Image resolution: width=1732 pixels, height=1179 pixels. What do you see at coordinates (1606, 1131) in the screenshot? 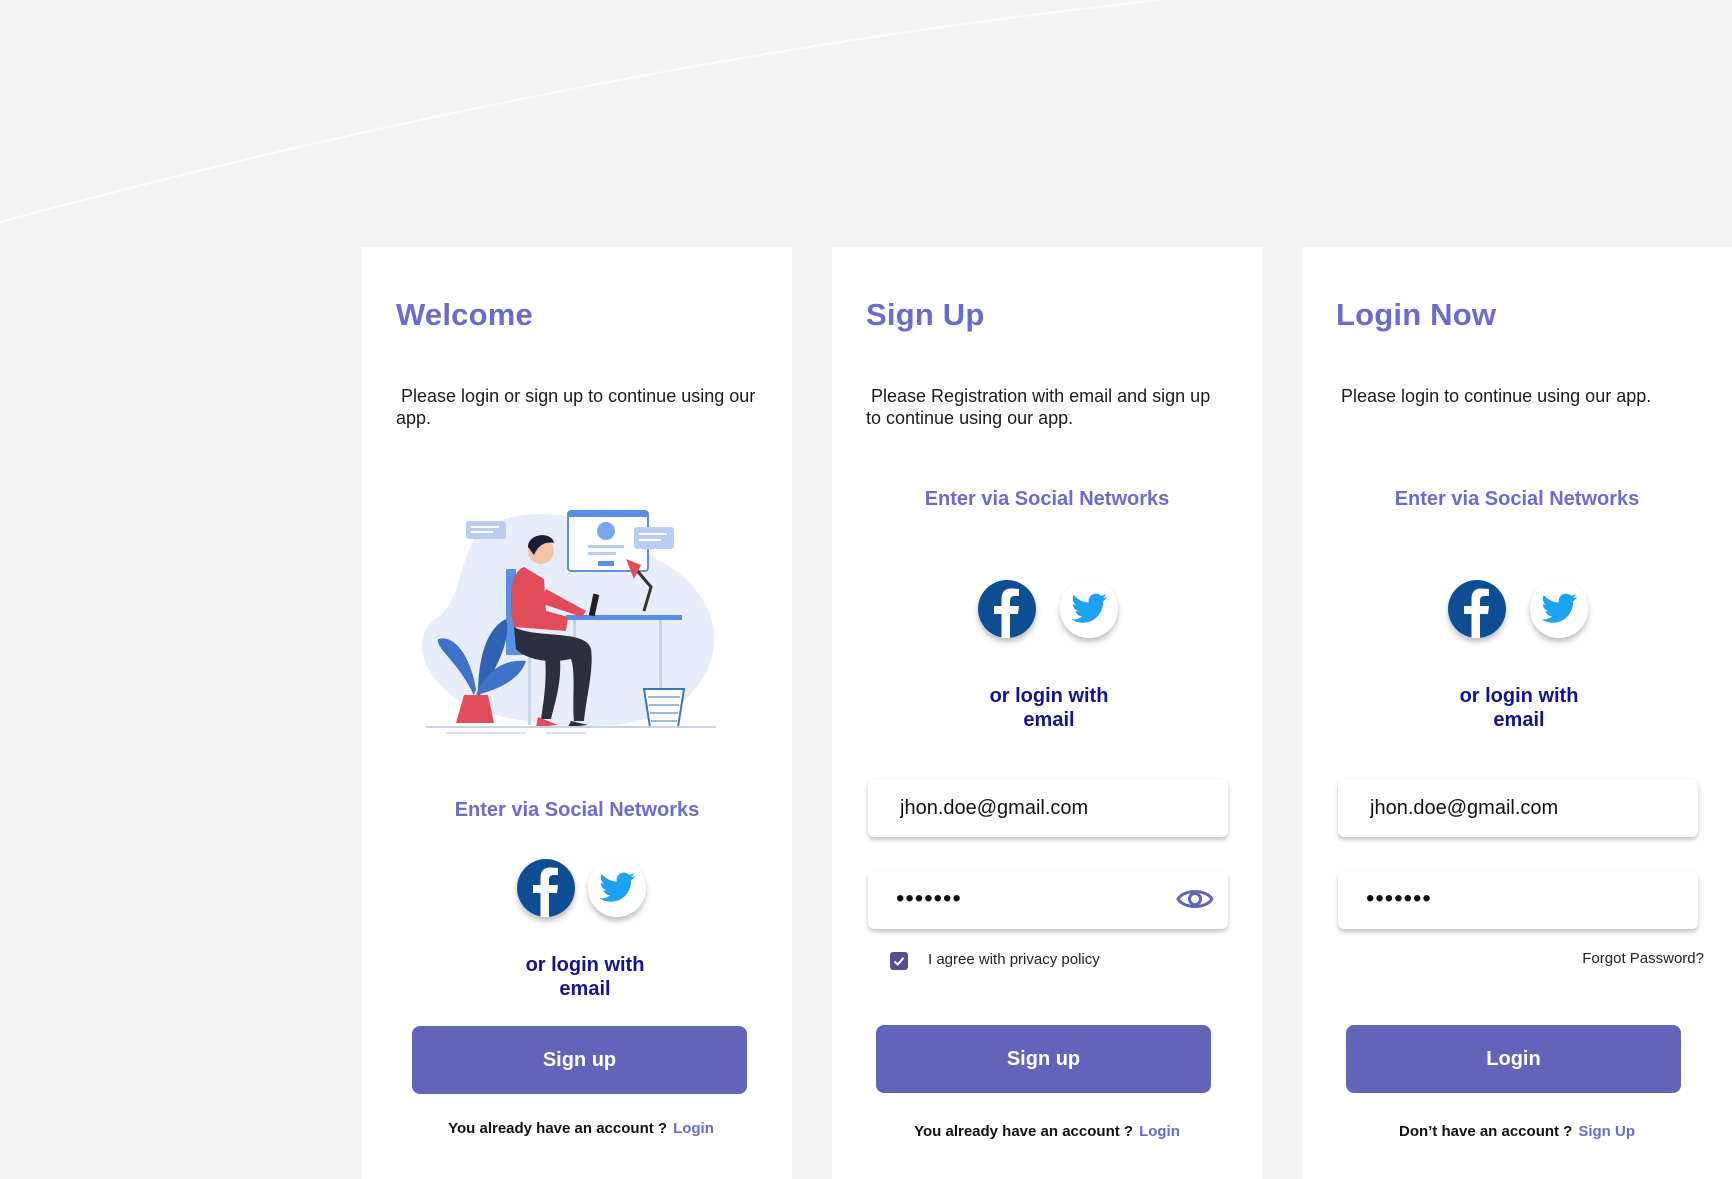
I see `signup-link: Sign Up` at bounding box center [1606, 1131].